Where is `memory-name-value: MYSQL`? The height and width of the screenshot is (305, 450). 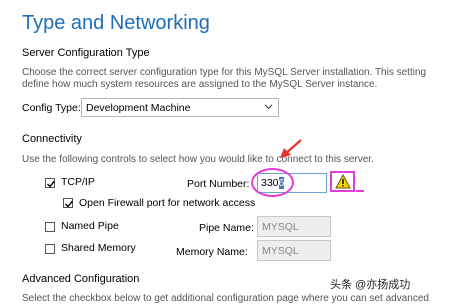
memory-name-value: MYSQL is located at coordinates (280, 251).